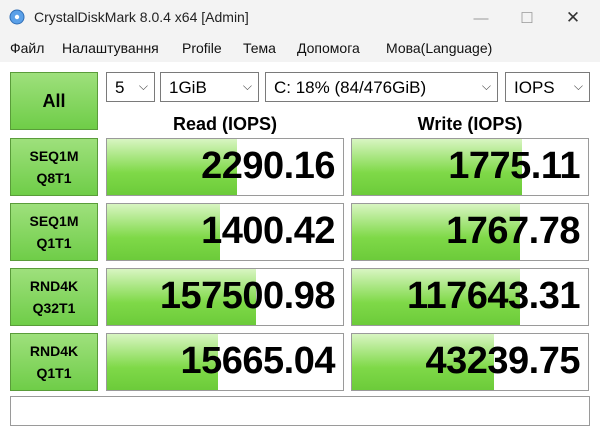 The width and height of the screenshot is (600, 437). I want to click on drive-select: C: 18% (84/476GiB) ⌵, so click(381, 87).